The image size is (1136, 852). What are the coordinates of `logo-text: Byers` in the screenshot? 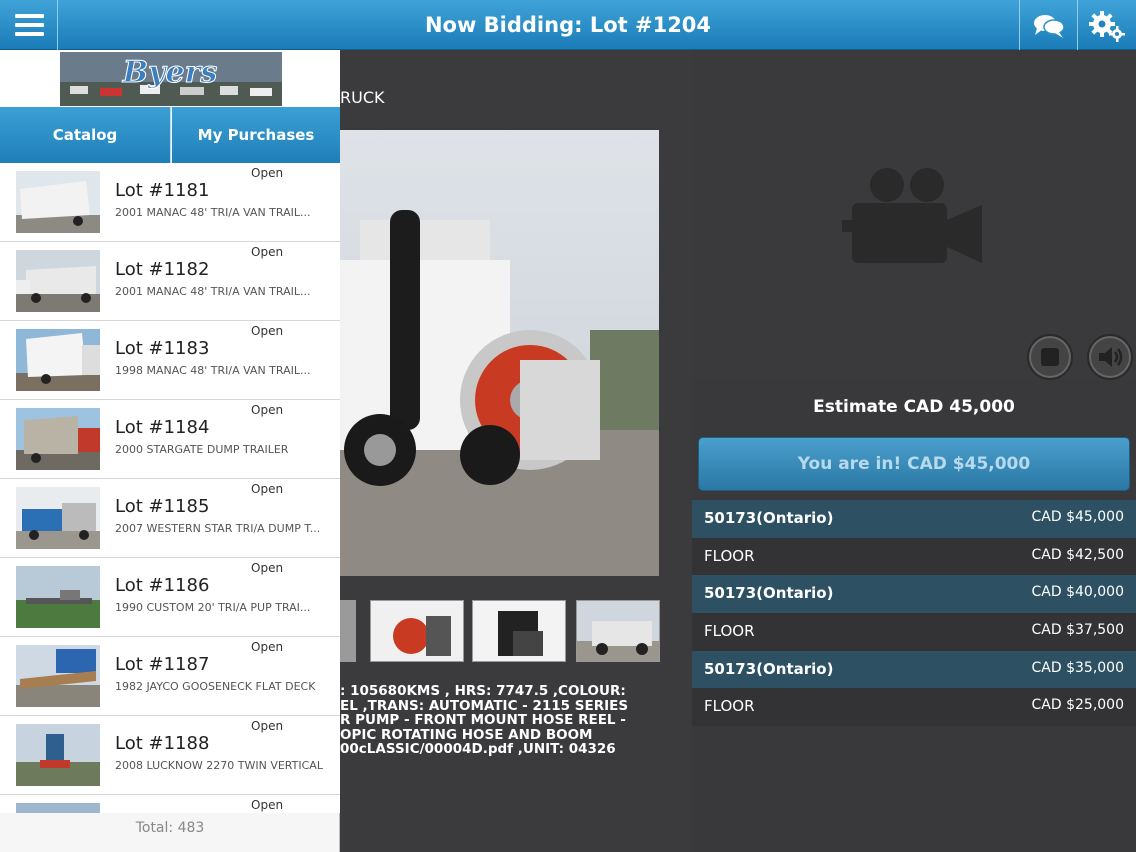 It's located at (170, 72).